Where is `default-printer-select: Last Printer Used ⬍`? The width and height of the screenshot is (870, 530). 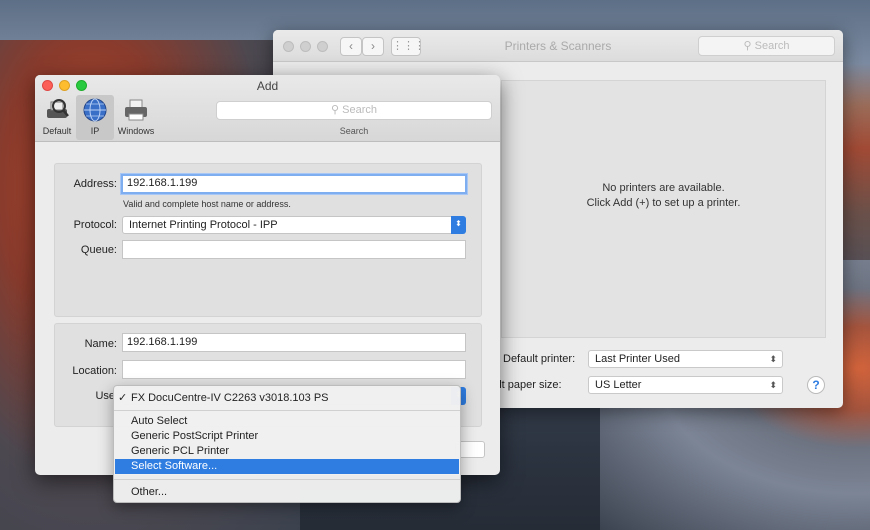
default-printer-select: Last Printer Used ⬍ is located at coordinates (685, 359).